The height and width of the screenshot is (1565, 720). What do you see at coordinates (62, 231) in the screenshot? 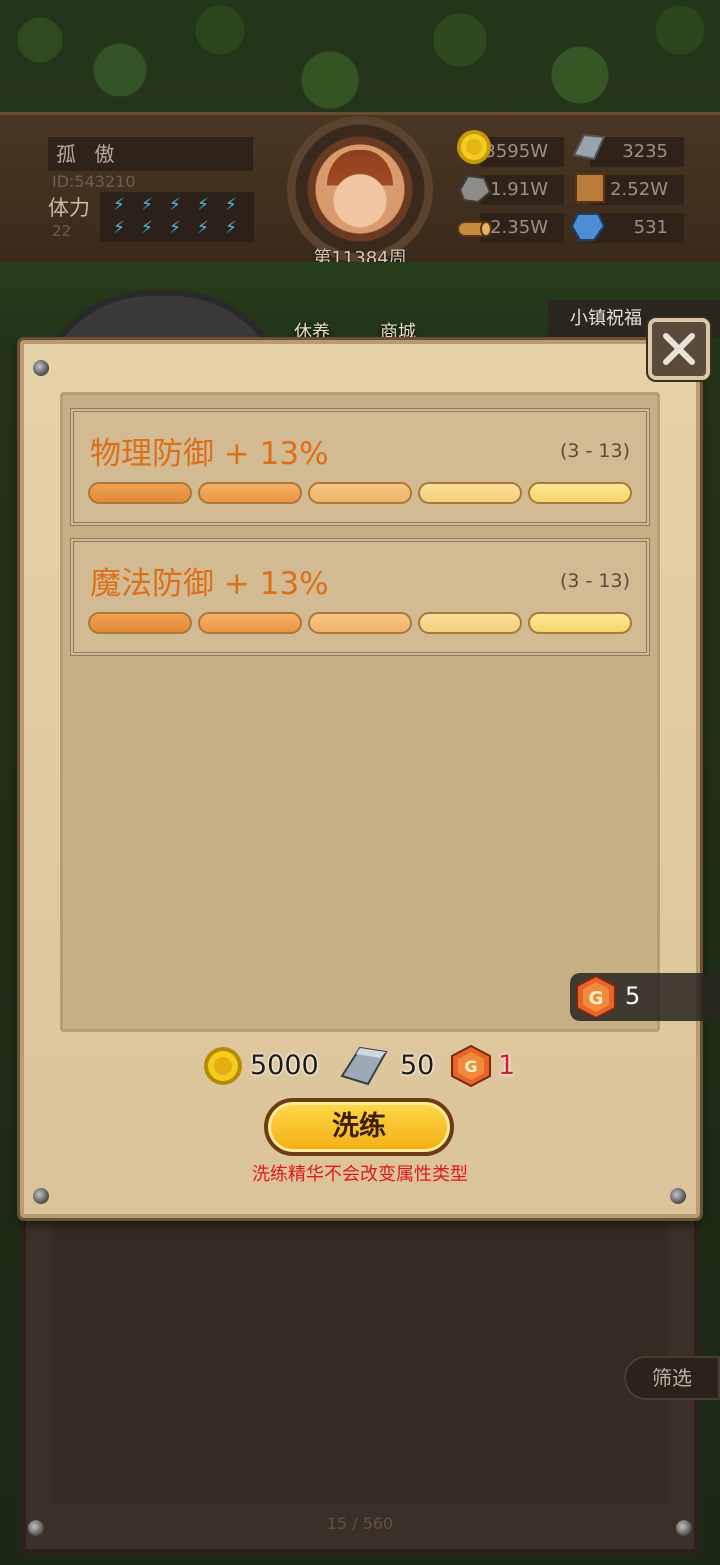
I see `stamina-value: 22` at bounding box center [62, 231].